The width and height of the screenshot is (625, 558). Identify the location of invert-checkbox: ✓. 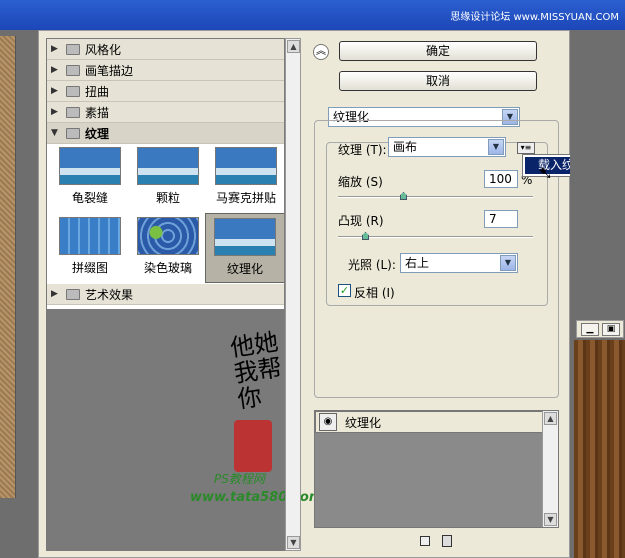
(344, 290).